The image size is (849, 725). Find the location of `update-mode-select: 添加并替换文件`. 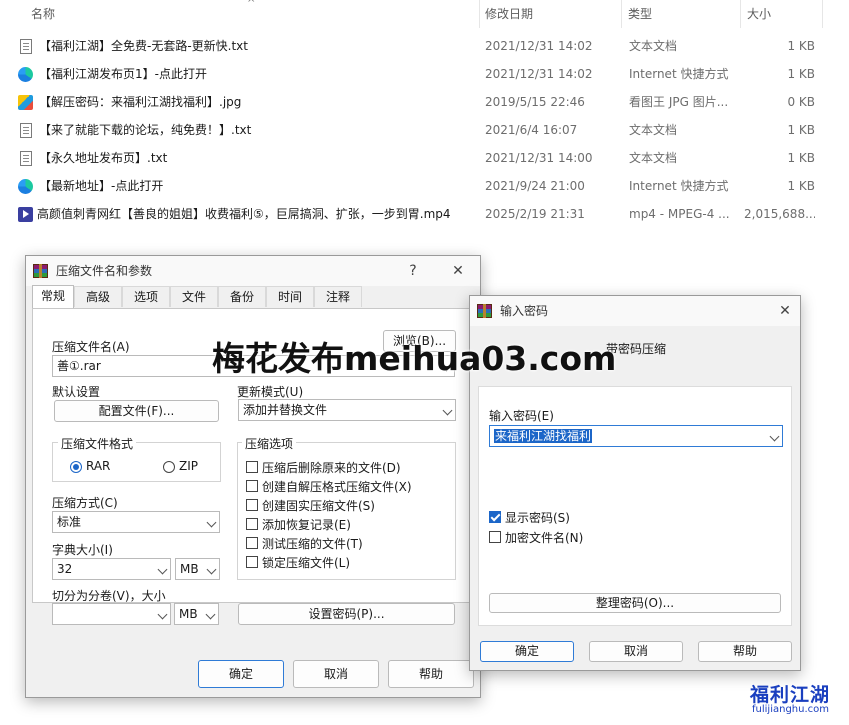

update-mode-select: 添加并替换文件 is located at coordinates (347, 410).